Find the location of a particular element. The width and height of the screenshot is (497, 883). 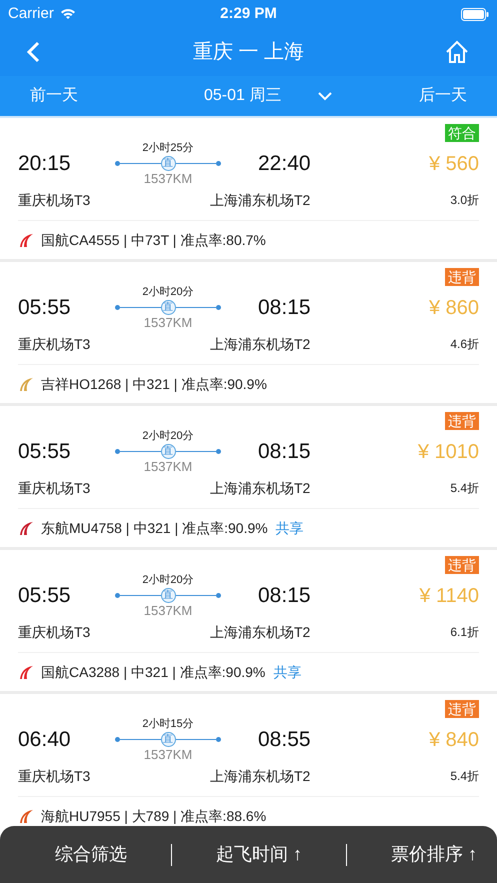

ticket-price: ¥ 1140 is located at coordinates (449, 596).